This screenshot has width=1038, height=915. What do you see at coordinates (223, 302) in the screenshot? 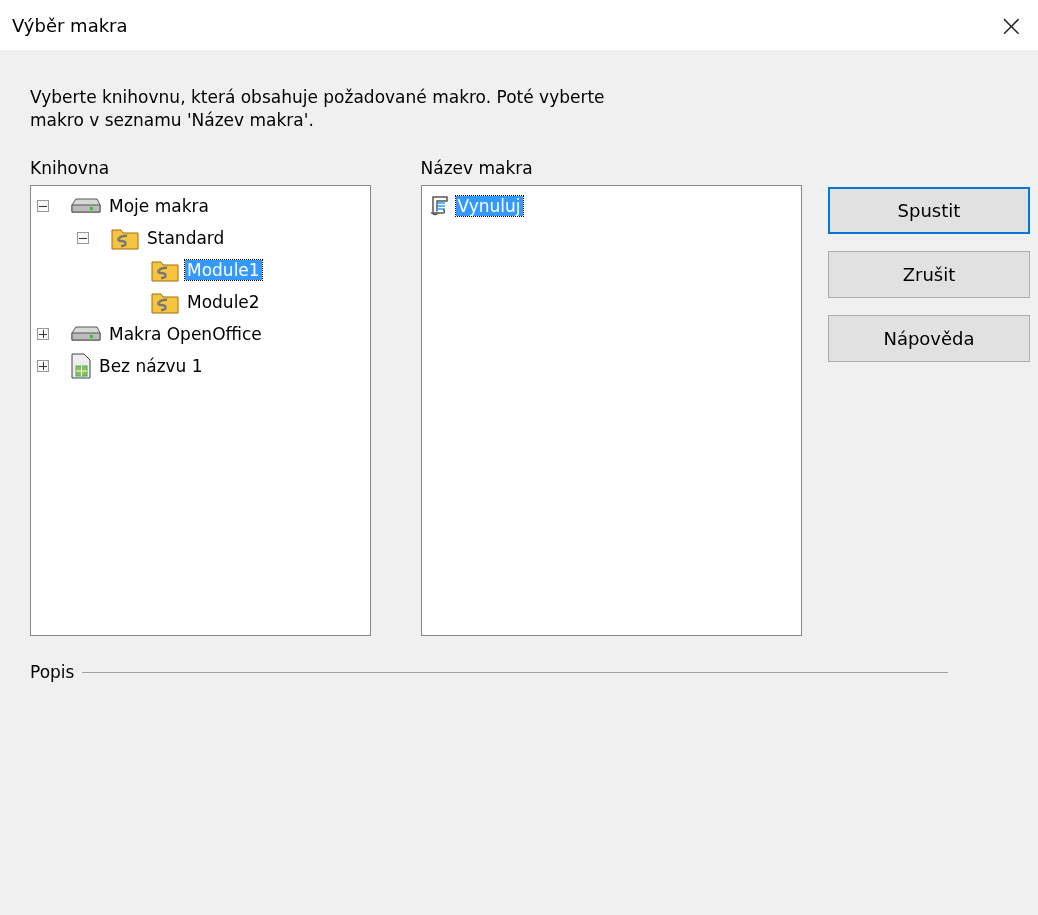
I see `tree-item: Module2` at bounding box center [223, 302].